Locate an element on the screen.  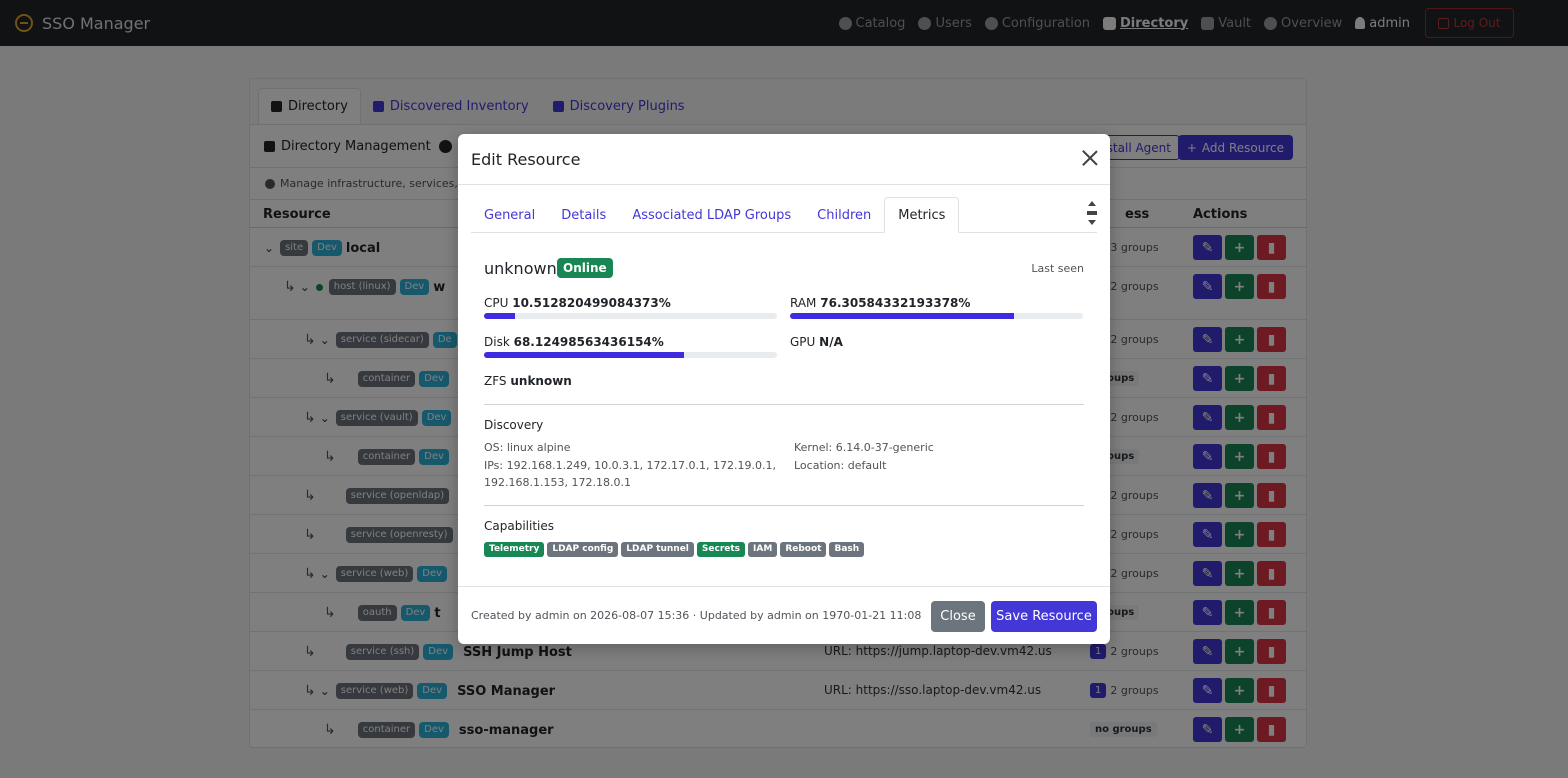
capability-badge: Bash is located at coordinates (847, 549).